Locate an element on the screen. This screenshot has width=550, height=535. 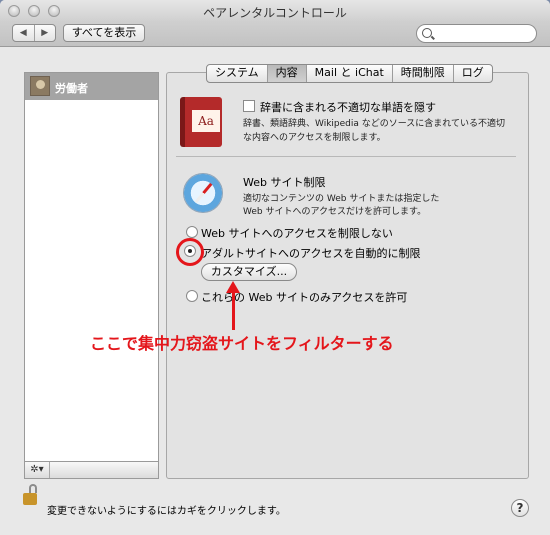
radio-unrestricted is located at coordinates (192, 232).